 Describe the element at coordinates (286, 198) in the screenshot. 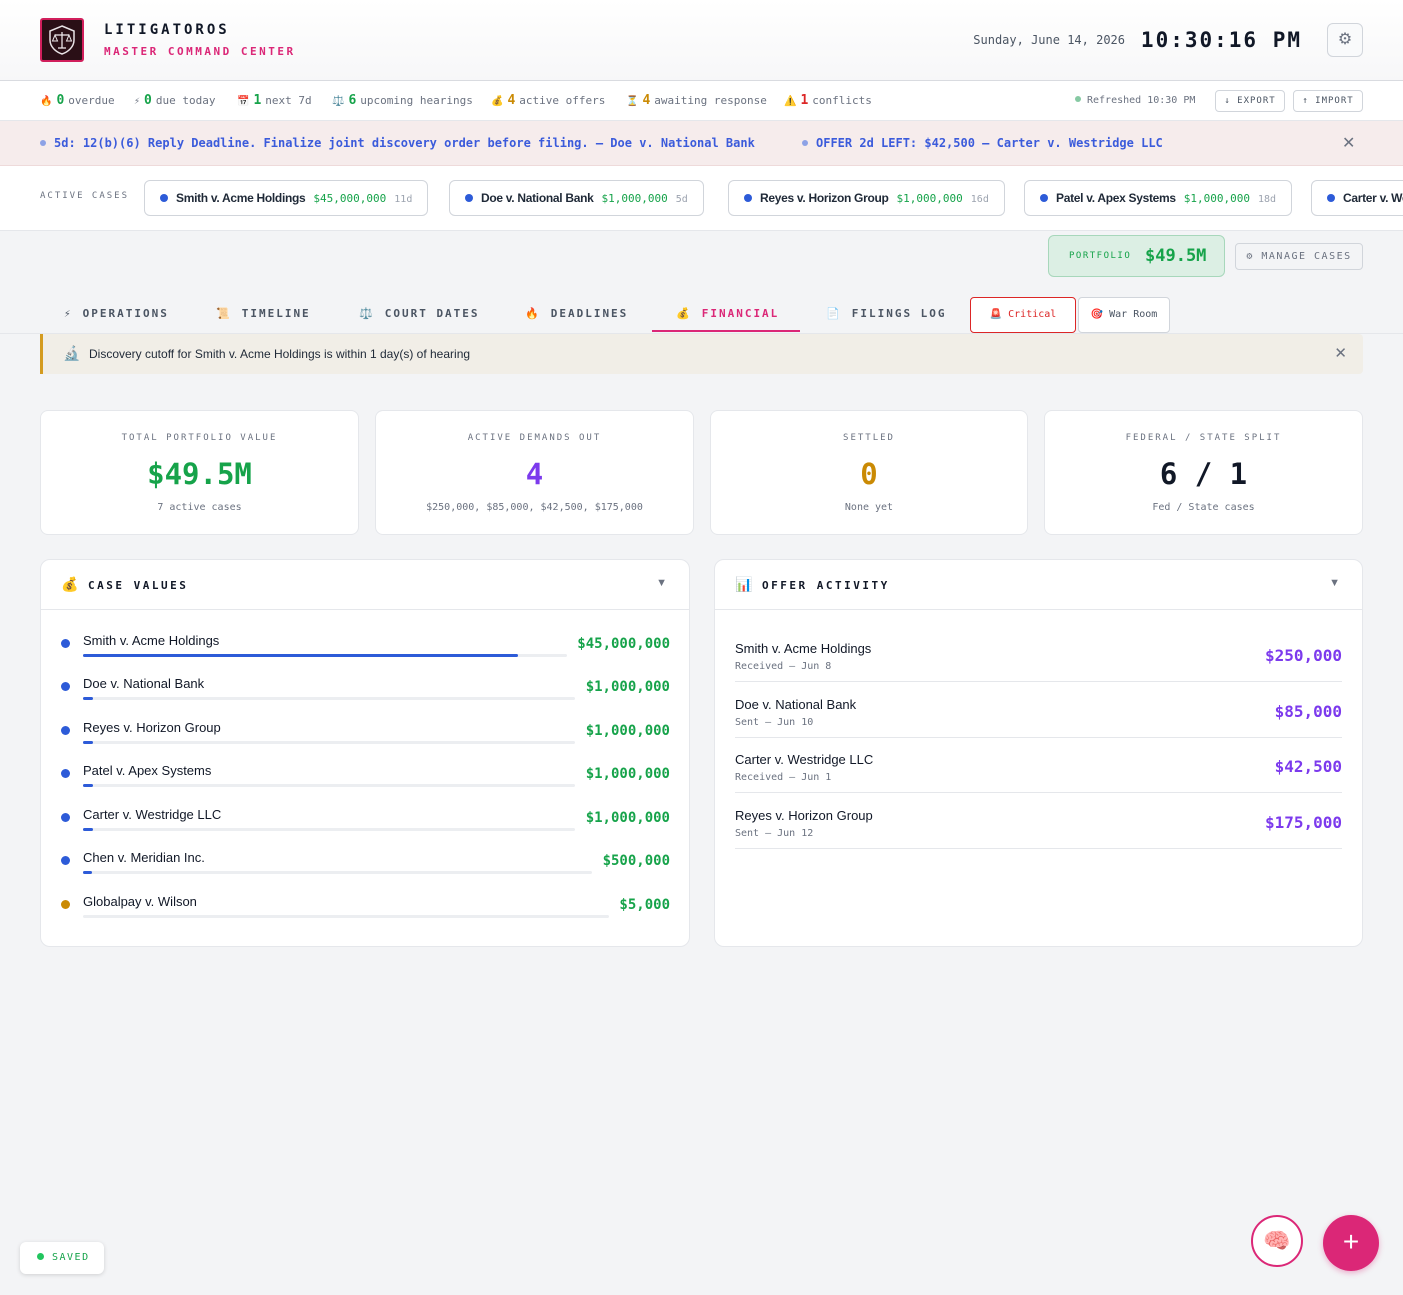

I see `case-chip: Smith v. Acme Holdings $45,000,000 11d` at that location.